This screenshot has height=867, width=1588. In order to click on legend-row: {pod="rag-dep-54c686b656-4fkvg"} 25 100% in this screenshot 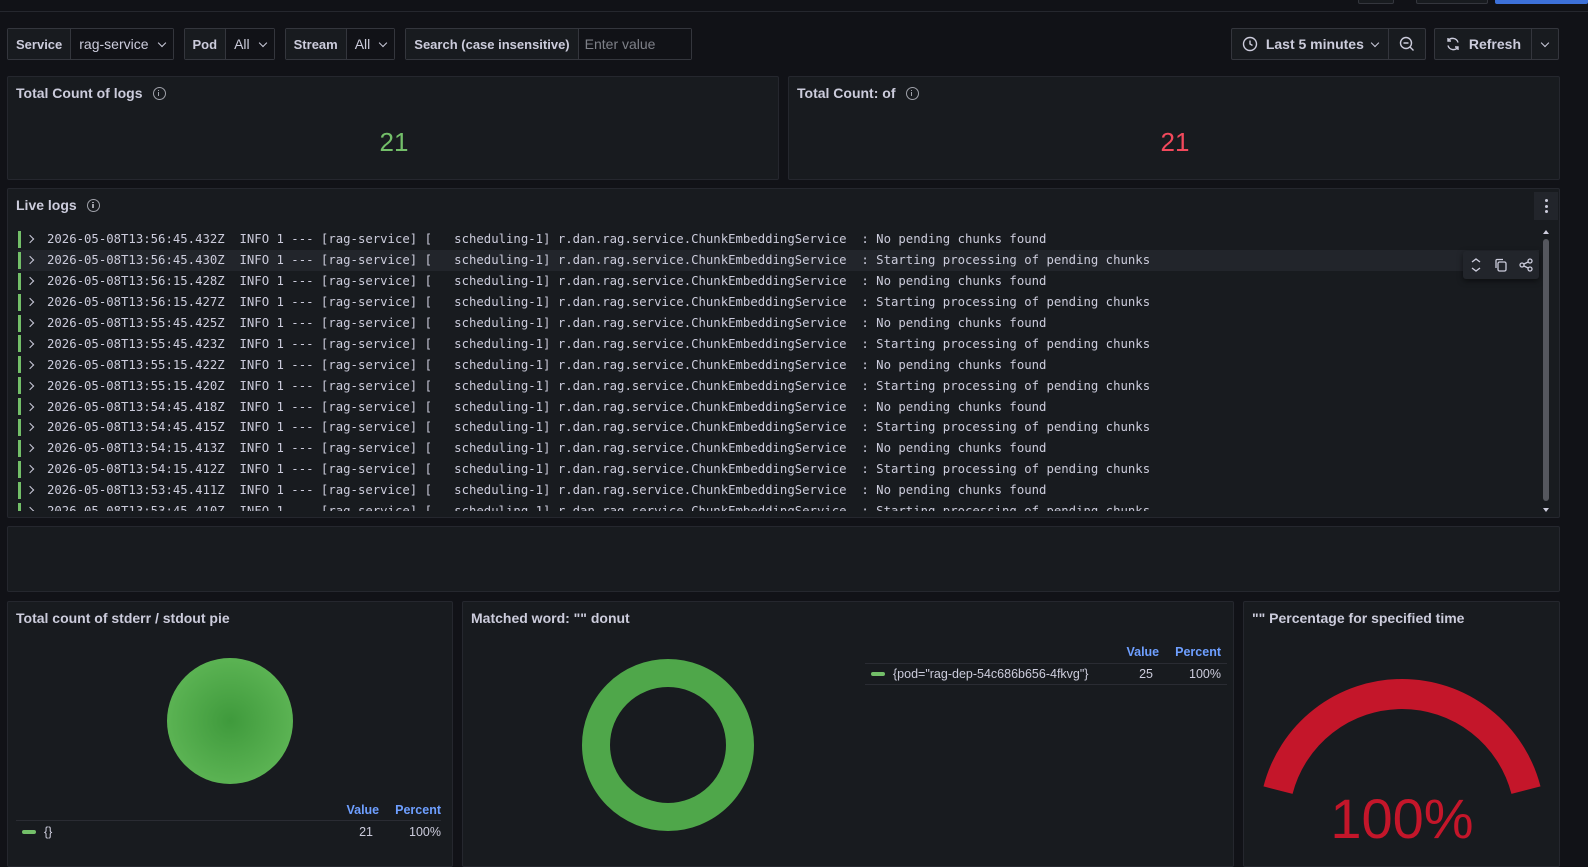, I will do `click(1046, 674)`.